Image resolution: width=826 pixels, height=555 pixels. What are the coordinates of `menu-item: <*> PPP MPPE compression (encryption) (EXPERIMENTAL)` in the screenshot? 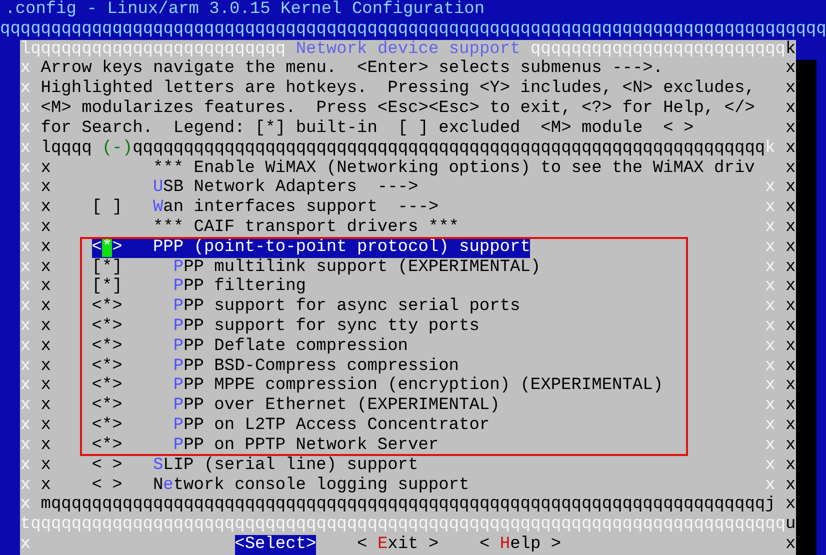 It's located at (378, 386).